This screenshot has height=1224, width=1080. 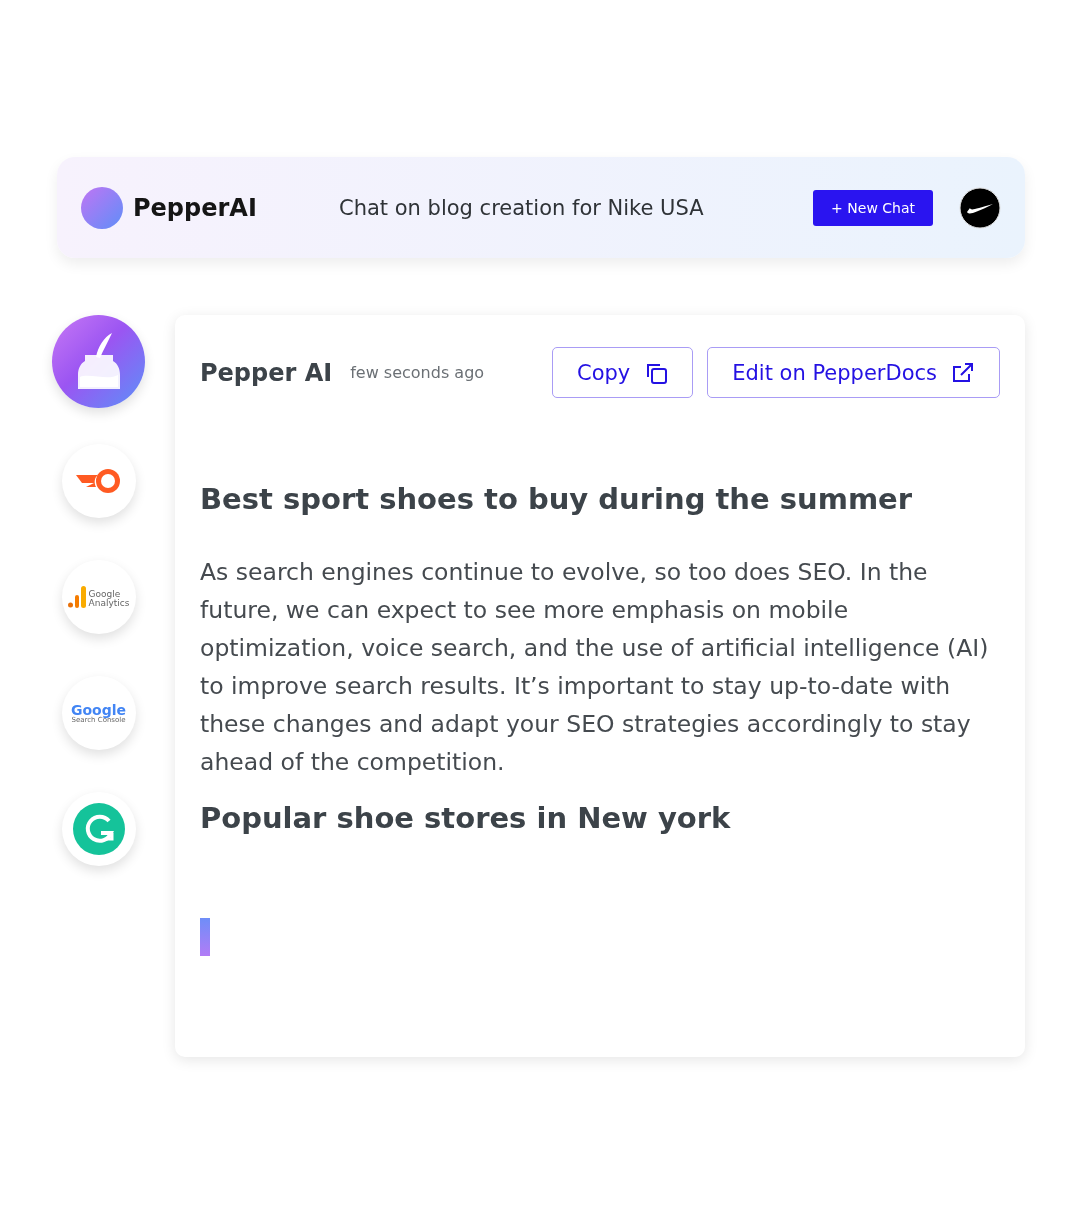 What do you see at coordinates (963, 372) in the screenshot?
I see `external-link-icon` at bounding box center [963, 372].